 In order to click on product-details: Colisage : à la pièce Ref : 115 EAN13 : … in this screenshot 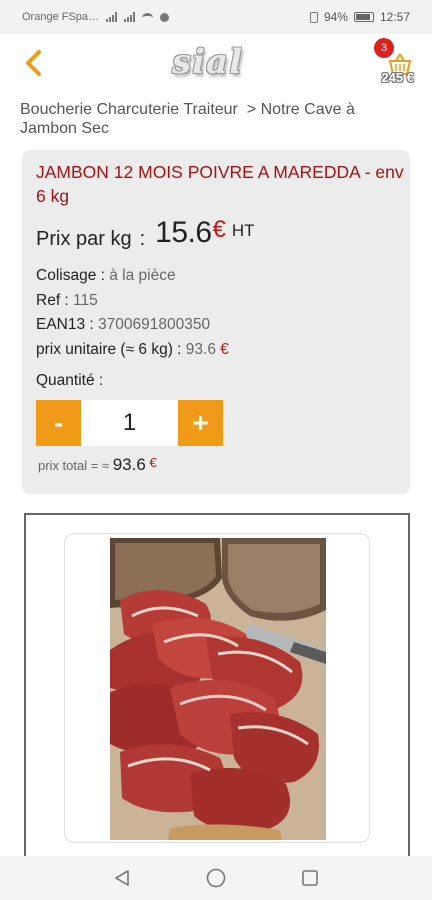, I will do `click(132, 313)`.